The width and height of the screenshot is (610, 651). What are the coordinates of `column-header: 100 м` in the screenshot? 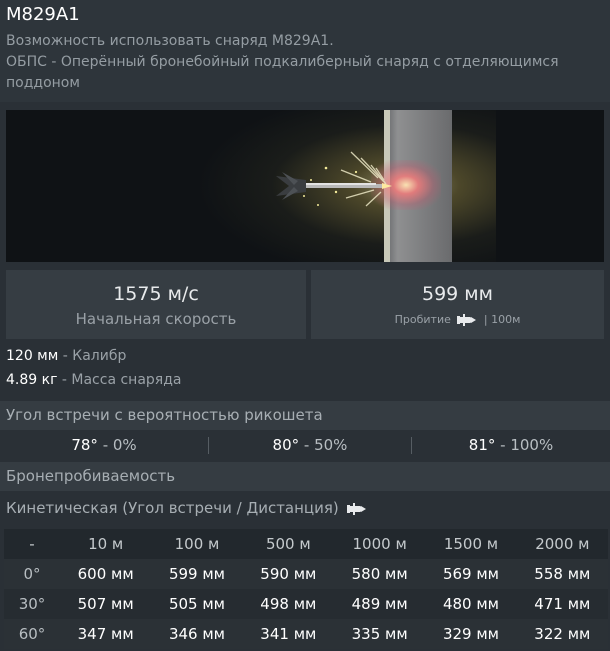 It's located at (197, 544).